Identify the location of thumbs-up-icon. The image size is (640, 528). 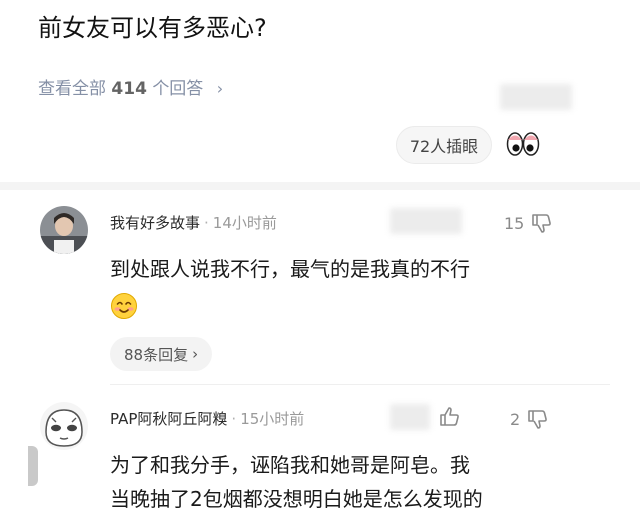
(449, 417).